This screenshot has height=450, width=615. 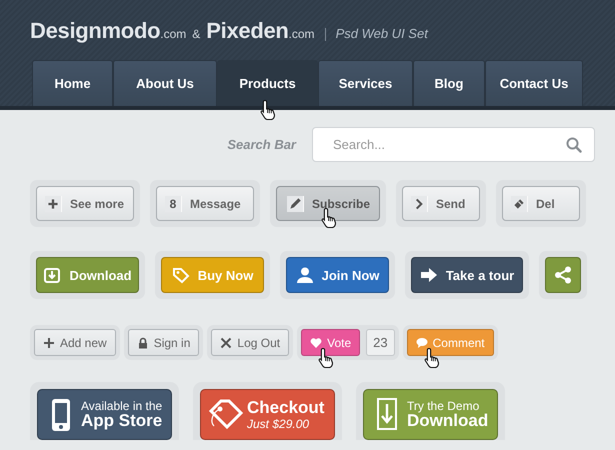 I want to click on nav-tab: Contact Us, so click(x=534, y=83).